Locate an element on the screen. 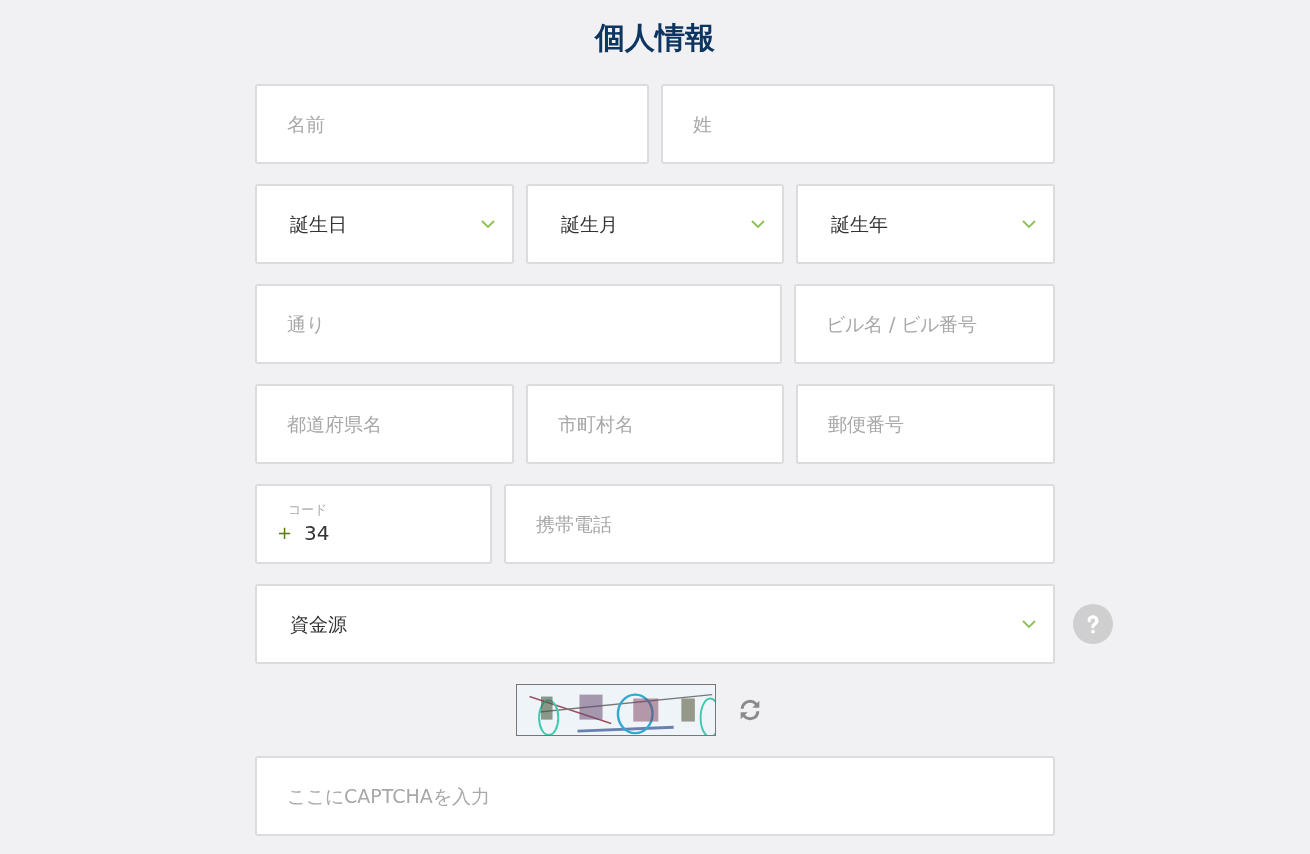  dropdown: 誕生日 is located at coordinates (384, 224).